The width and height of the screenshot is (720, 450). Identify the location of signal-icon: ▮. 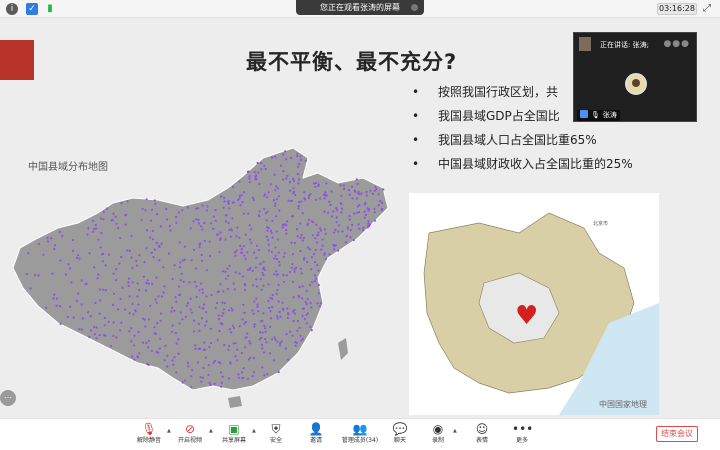
(50, 9).